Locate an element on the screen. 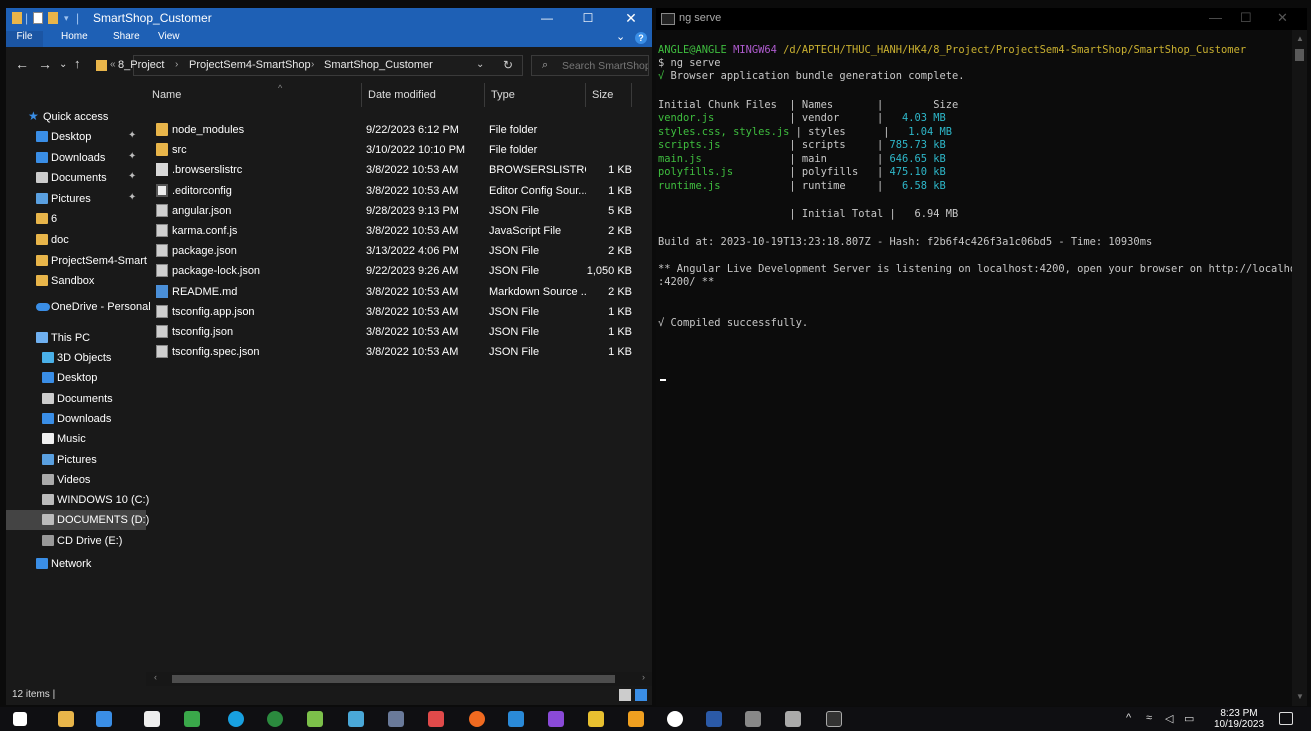 The height and width of the screenshot is (731, 1311). nav-item: doc is located at coordinates (76, 240).